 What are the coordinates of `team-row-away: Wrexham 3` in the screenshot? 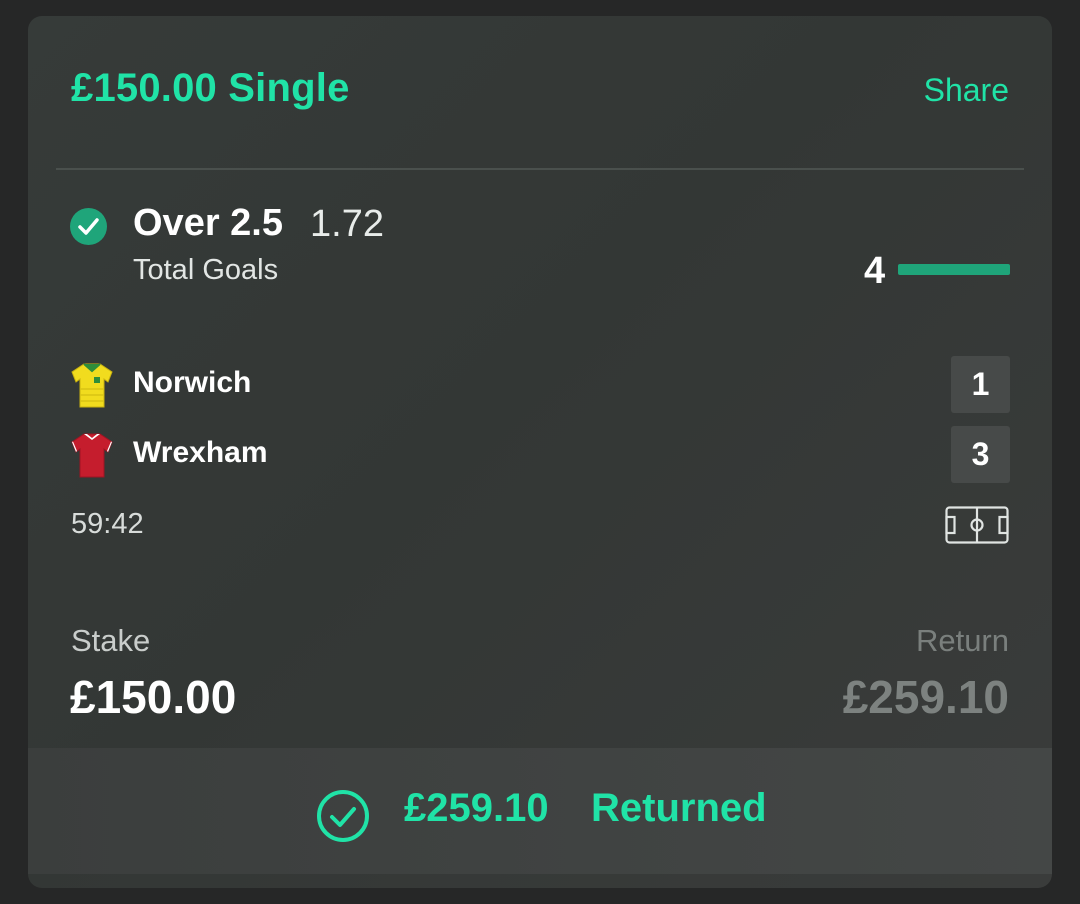 It's located at (540, 455).